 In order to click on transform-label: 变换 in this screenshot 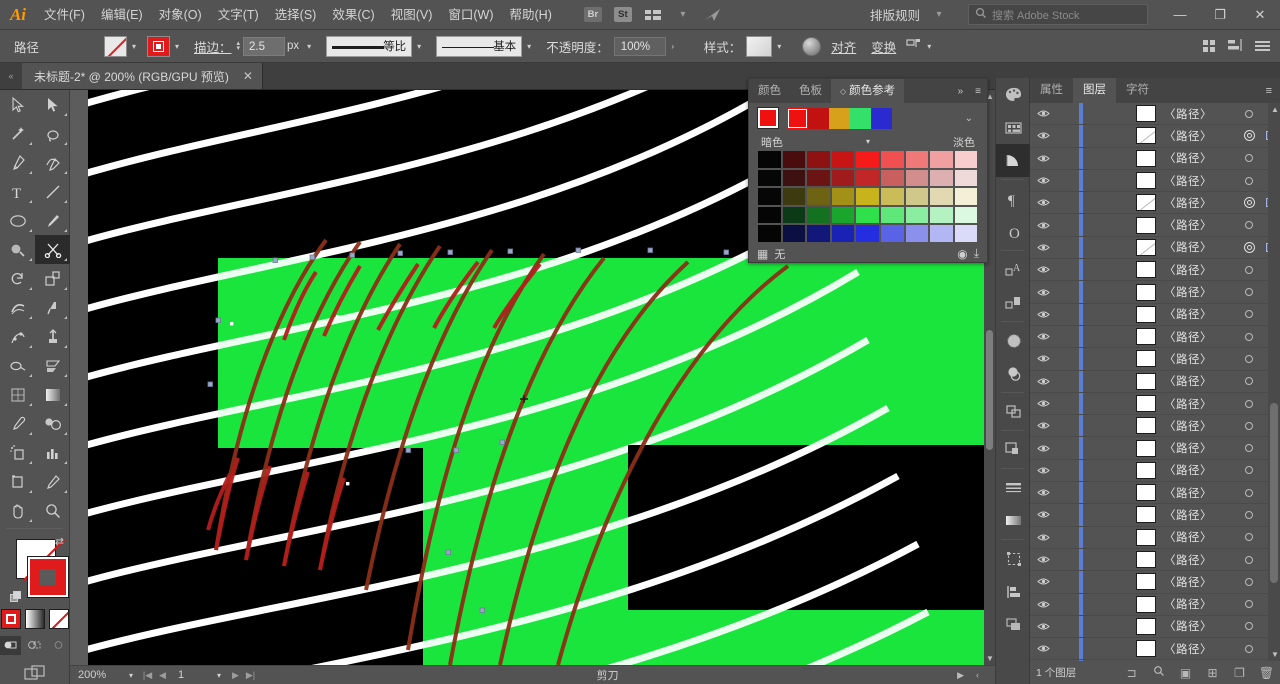, I will do `click(883, 46)`.